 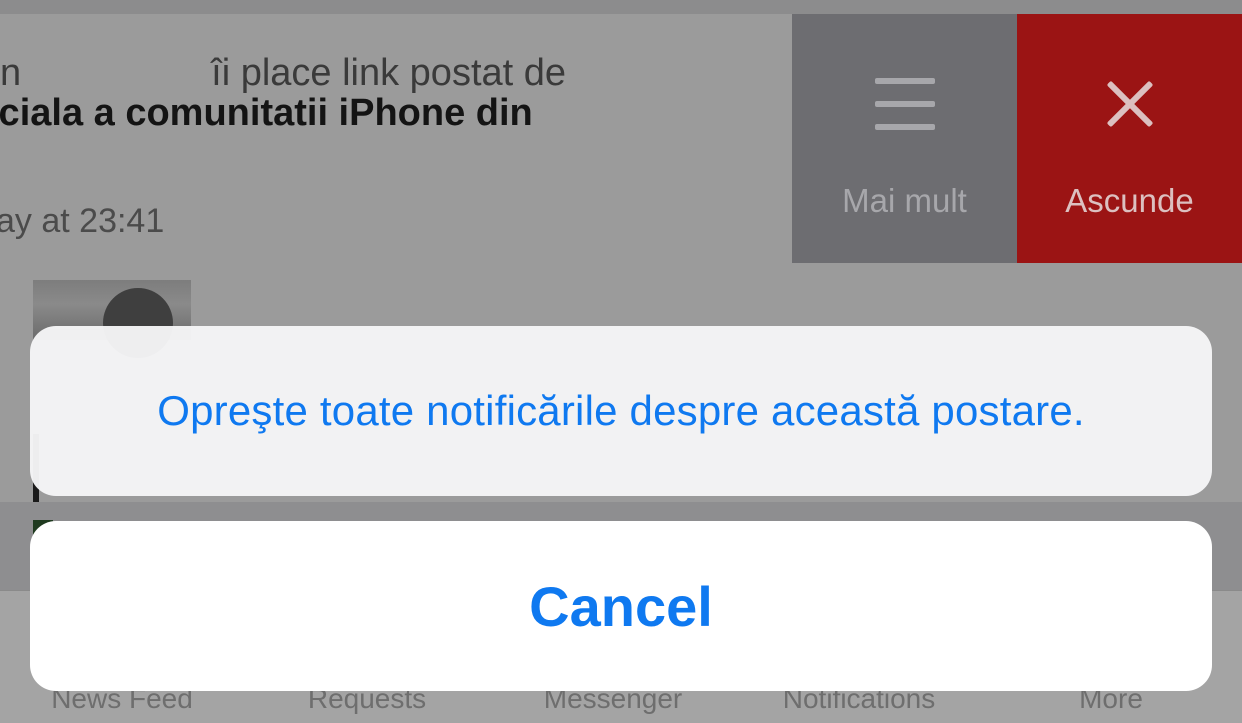 I want to click on notification-timestamp: ay at 23:41, so click(x=82, y=221).